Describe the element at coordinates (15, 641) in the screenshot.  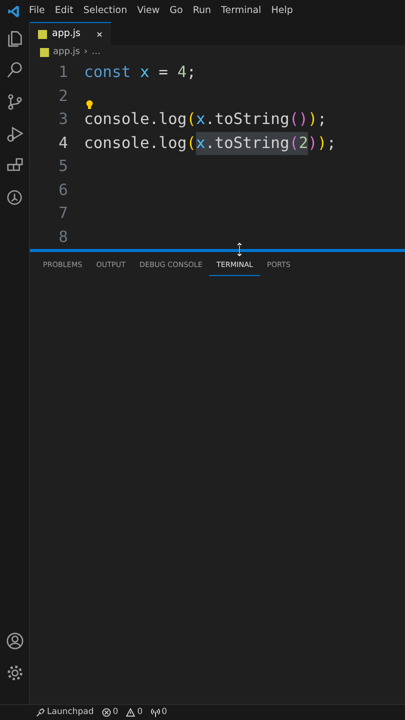
I see `account-icon` at that location.